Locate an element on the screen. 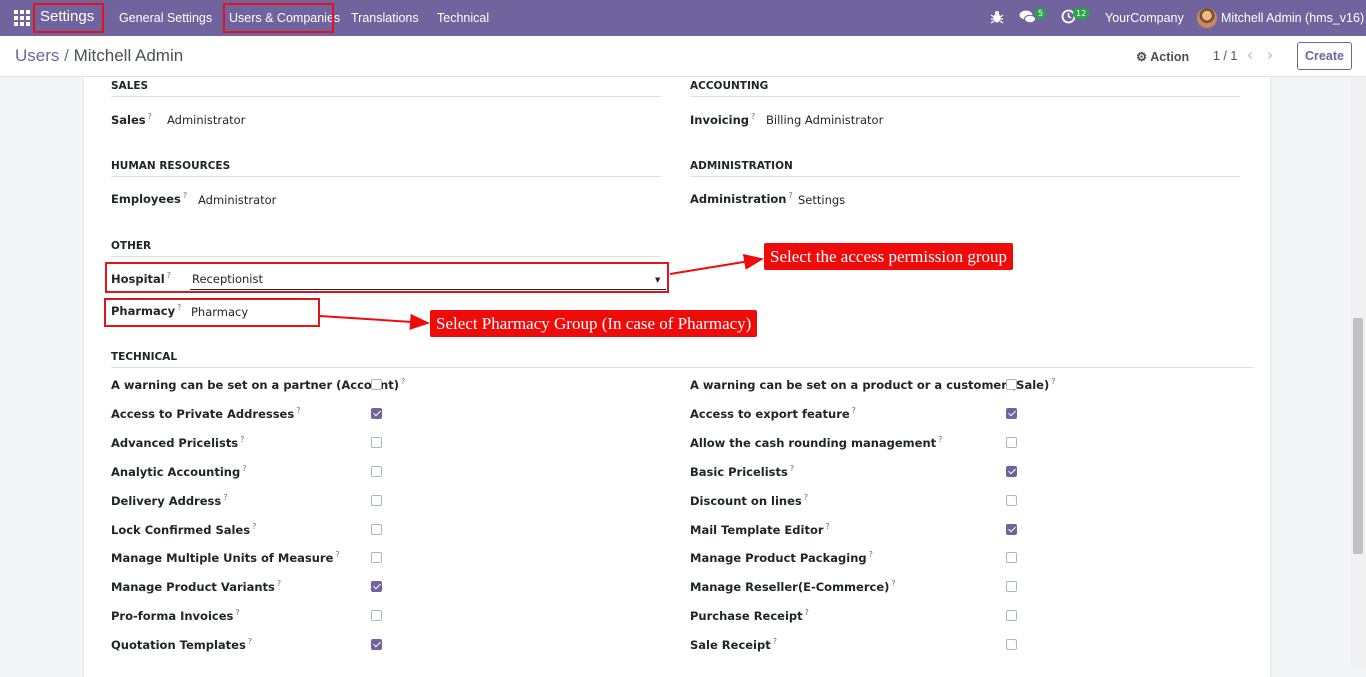 The image size is (1366, 677). scrollbar-thumb is located at coordinates (1358, 436).